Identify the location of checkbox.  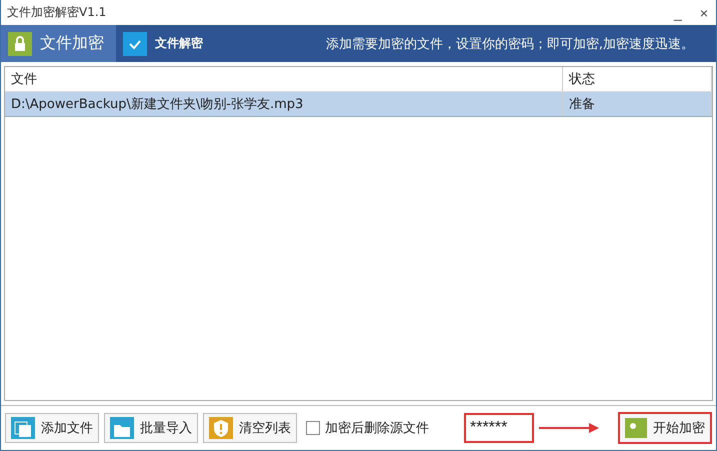
(313, 428).